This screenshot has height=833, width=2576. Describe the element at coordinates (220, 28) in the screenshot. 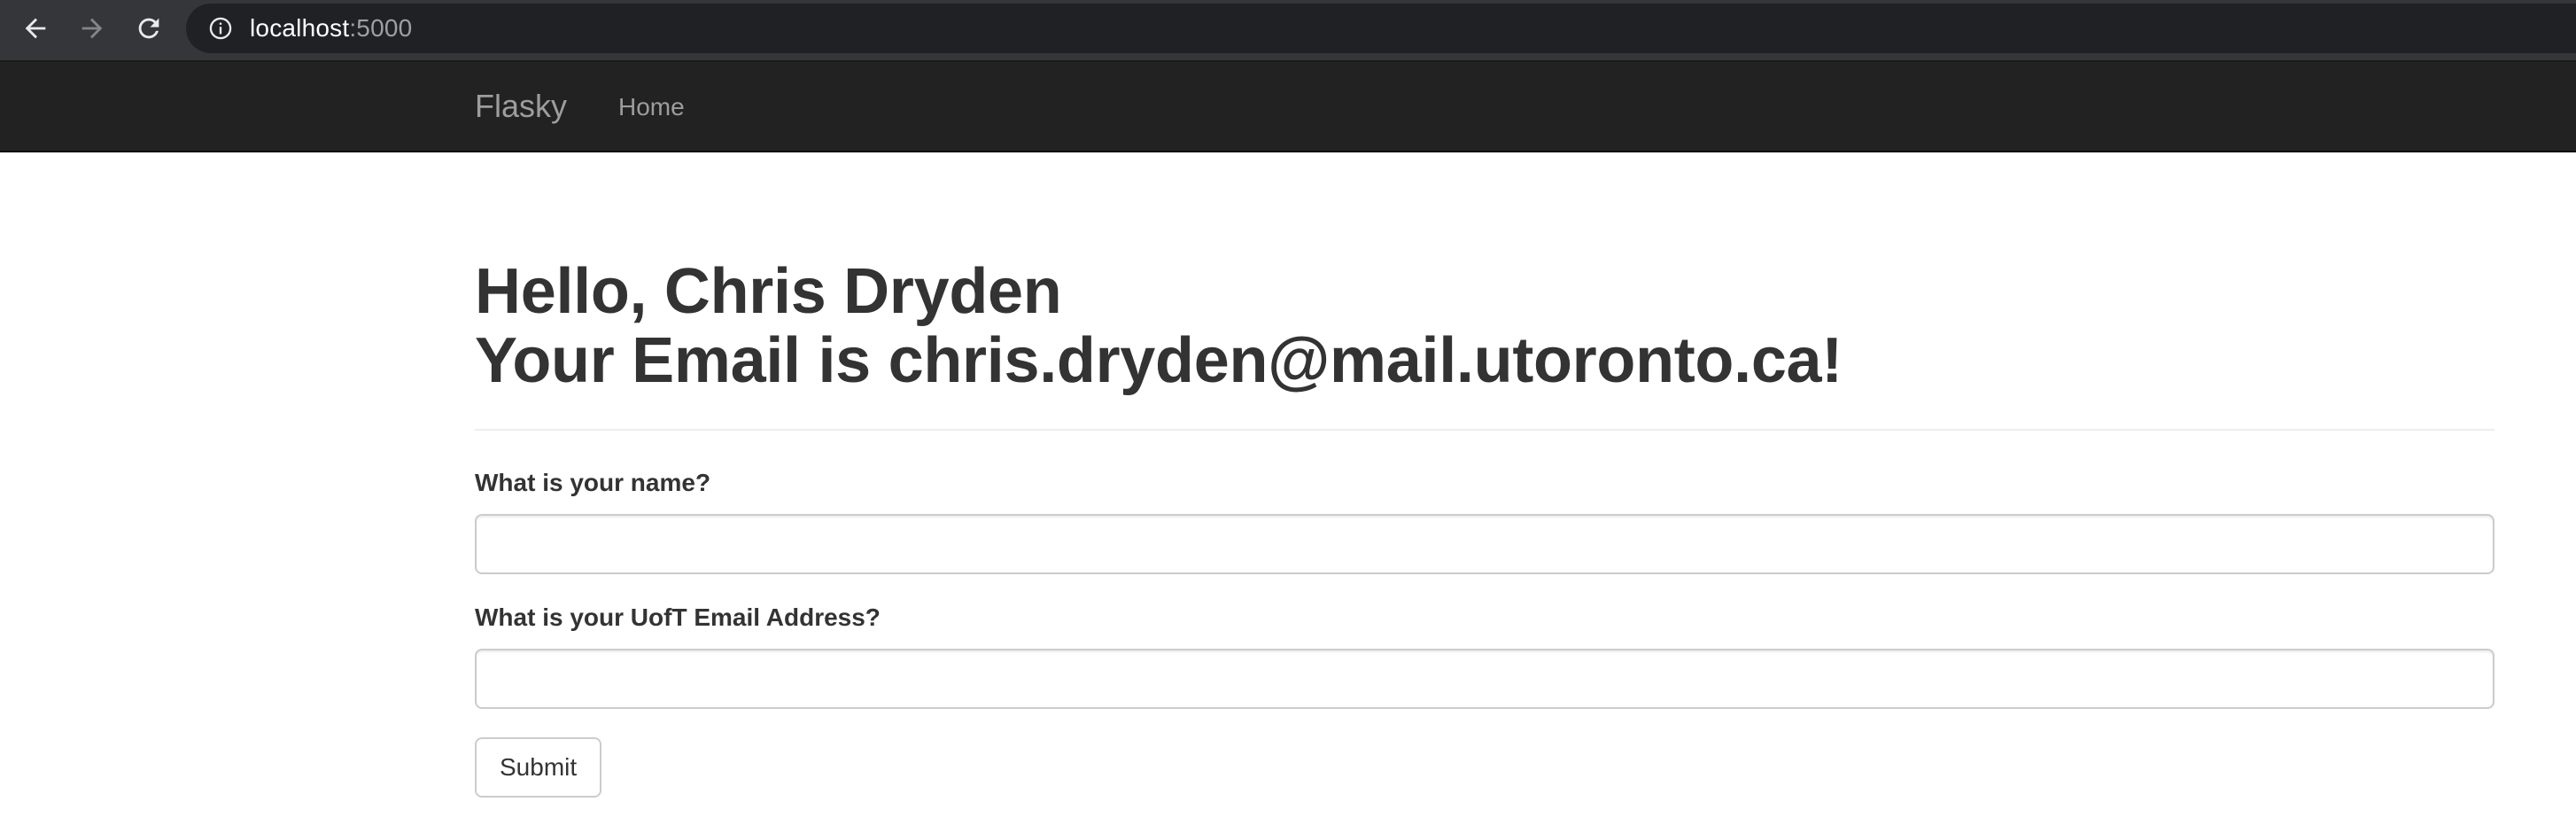

I see `info-icon` at that location.